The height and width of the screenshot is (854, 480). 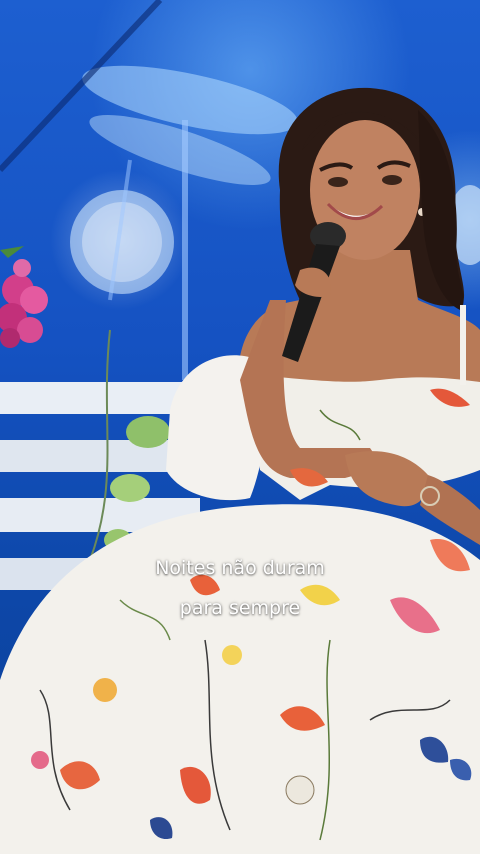 What do you see at coordinates (24, 297) in the screenshot?
I see `pink-flowers` at bounding box center [24, 297].